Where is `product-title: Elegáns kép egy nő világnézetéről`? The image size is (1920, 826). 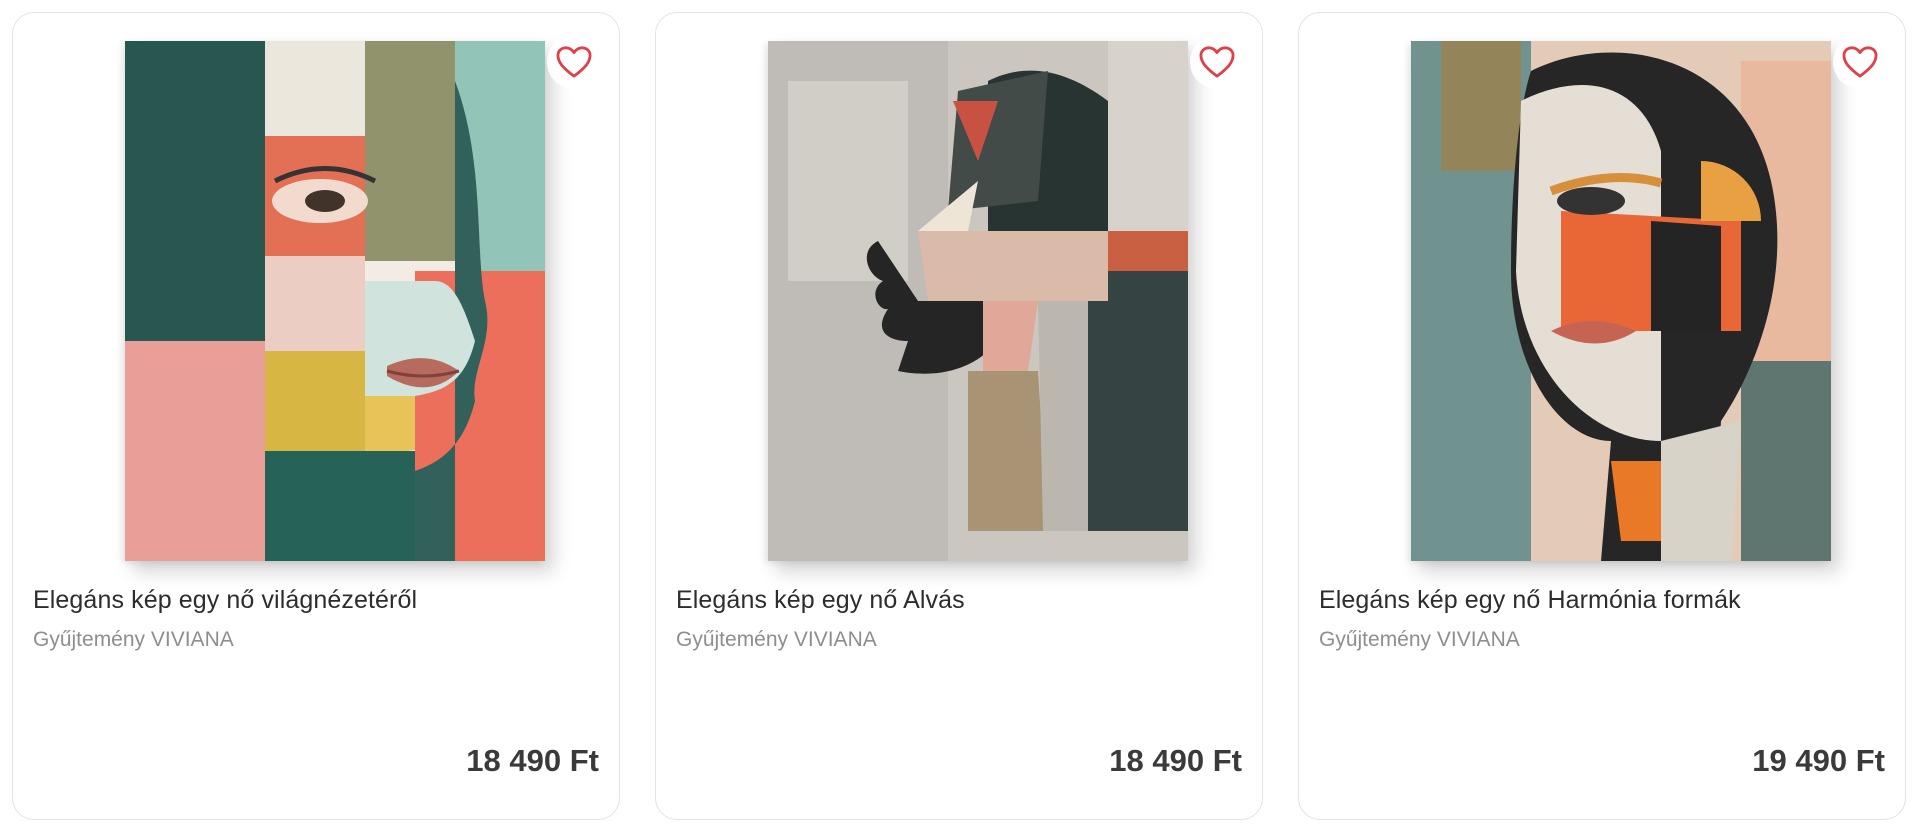 product-title: Elegáns kép egy nő világnézetéről is located at coordinates (318, 600).